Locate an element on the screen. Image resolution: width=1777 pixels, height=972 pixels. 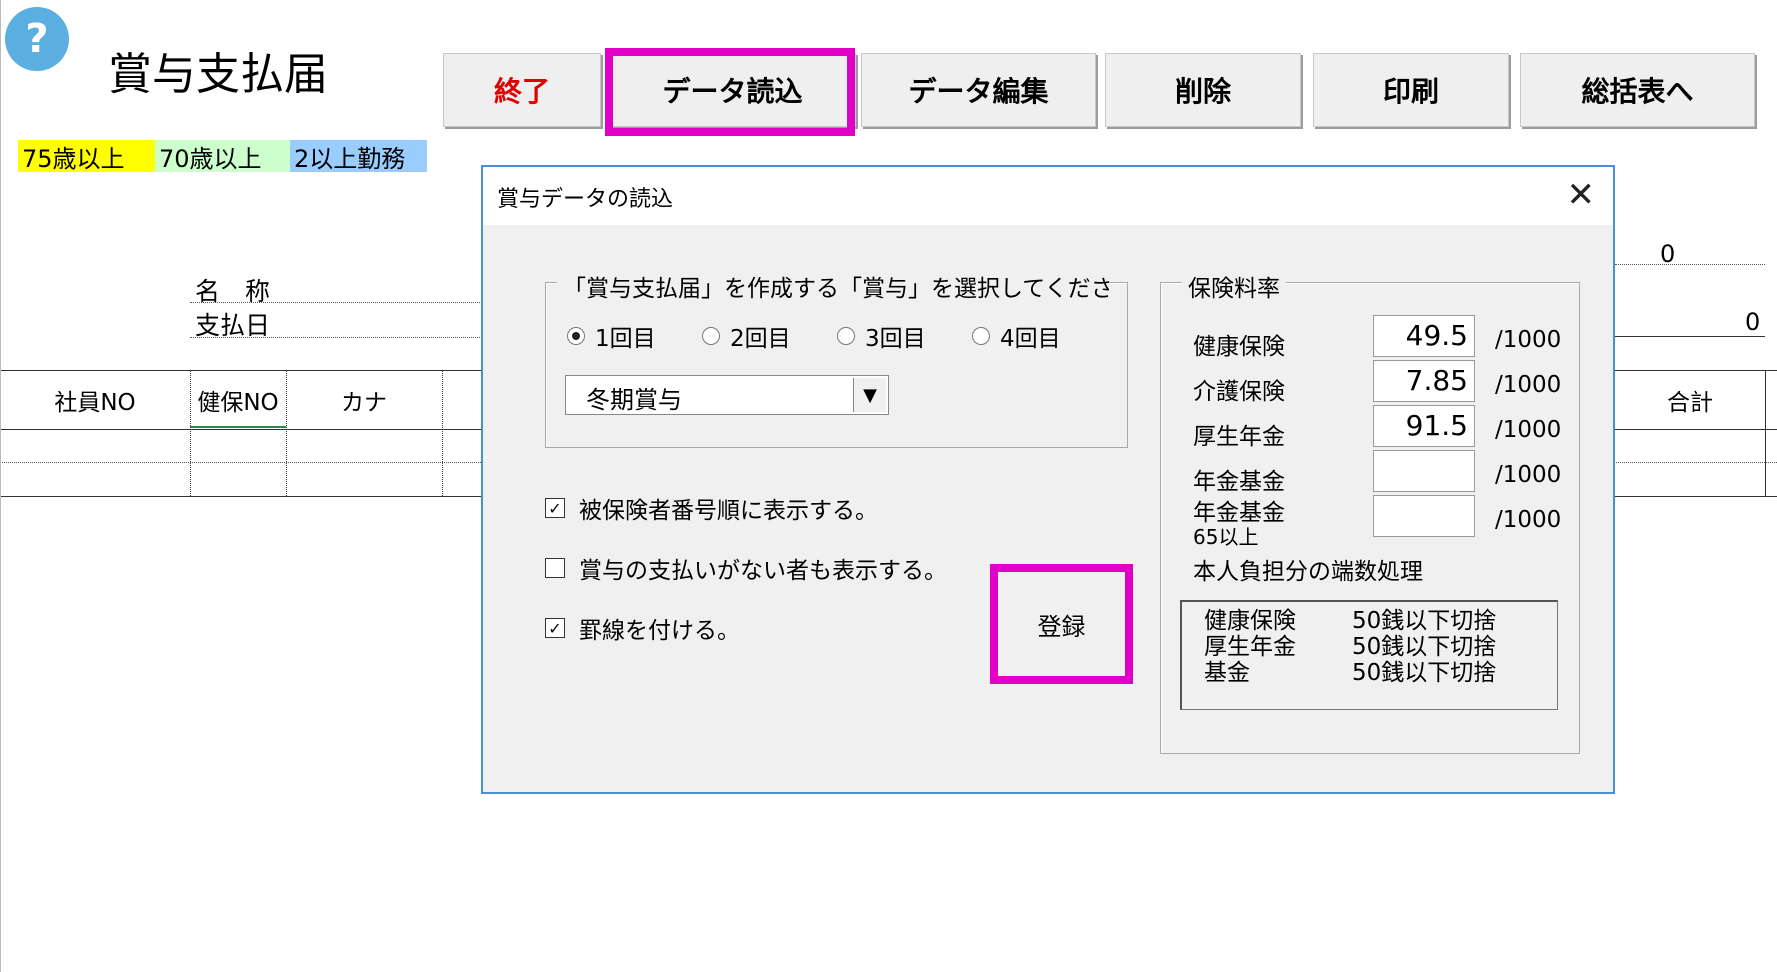
col-health-no: 健保NO is located at coordinates (238, 403).